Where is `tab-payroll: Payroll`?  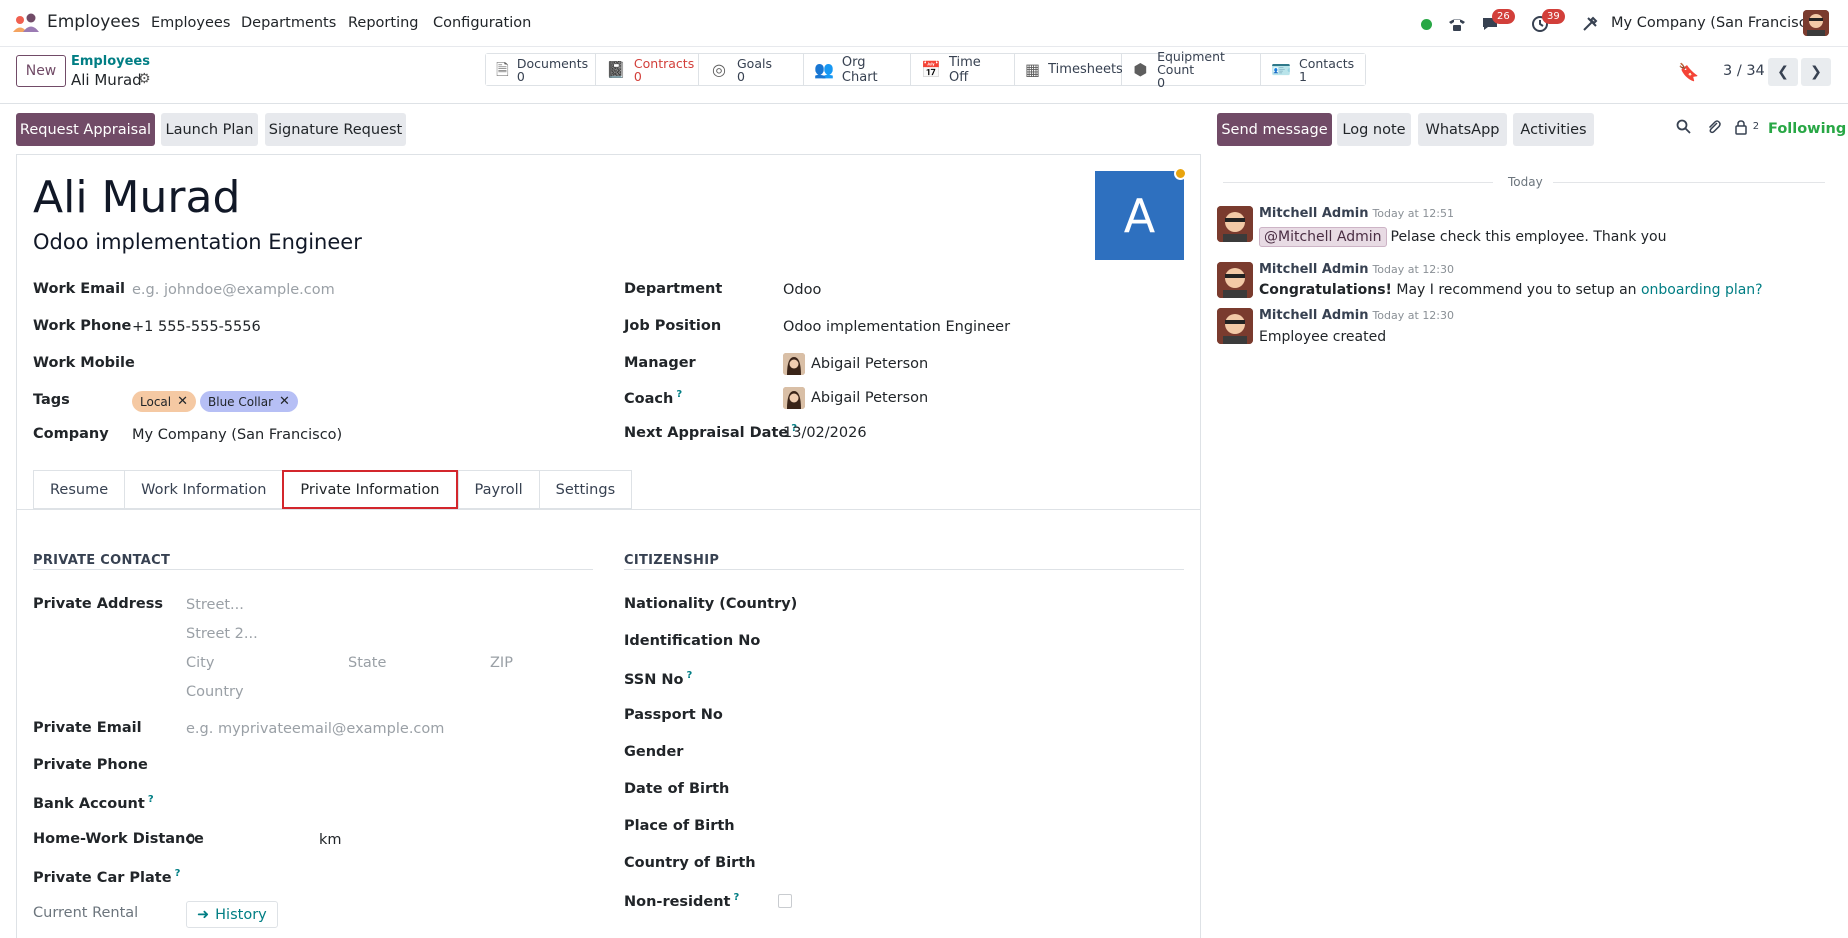
tab-payroll: Payroll is located at coordinates (498, 489).